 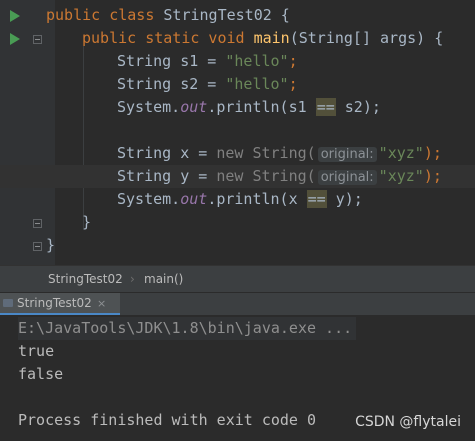 What do you see at coordinates (41, 374) in the screenshot?
I see `console-output-line: false` at bounding box center [41, 374].